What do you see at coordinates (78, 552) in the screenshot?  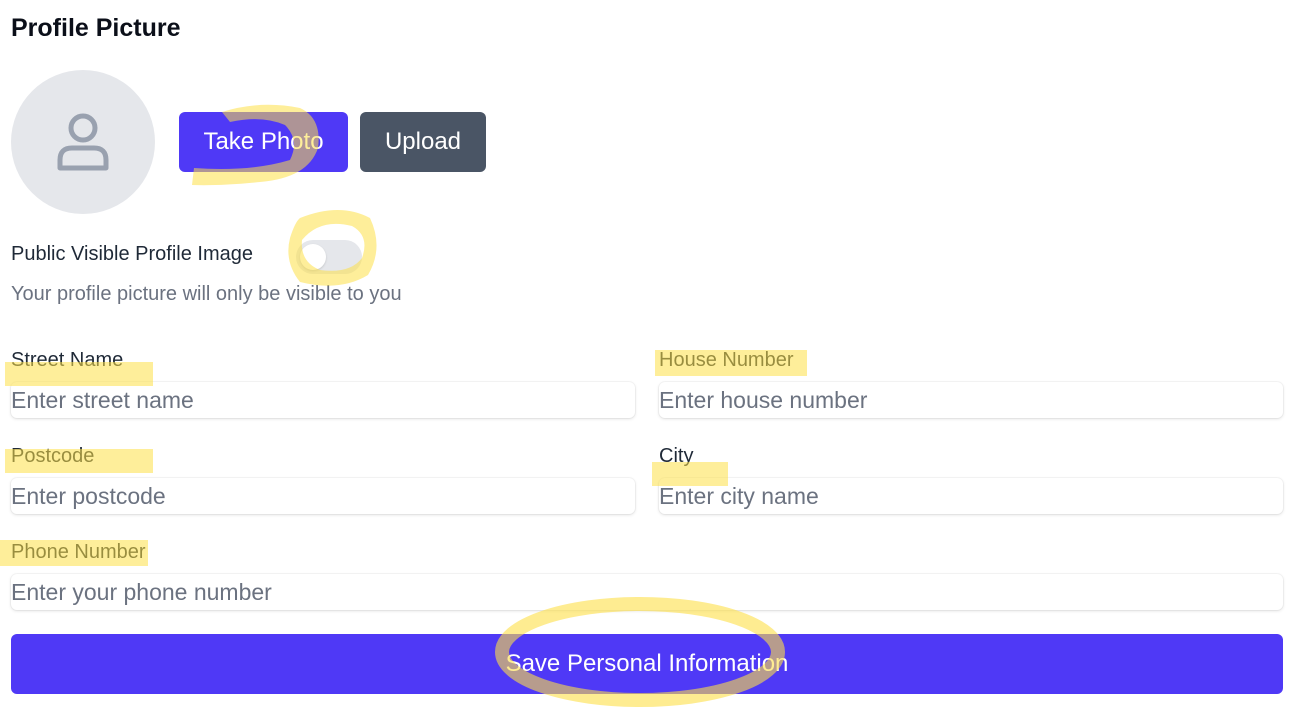 I see `phone-number-label: Phone Number` at bounding box center [78, 552].